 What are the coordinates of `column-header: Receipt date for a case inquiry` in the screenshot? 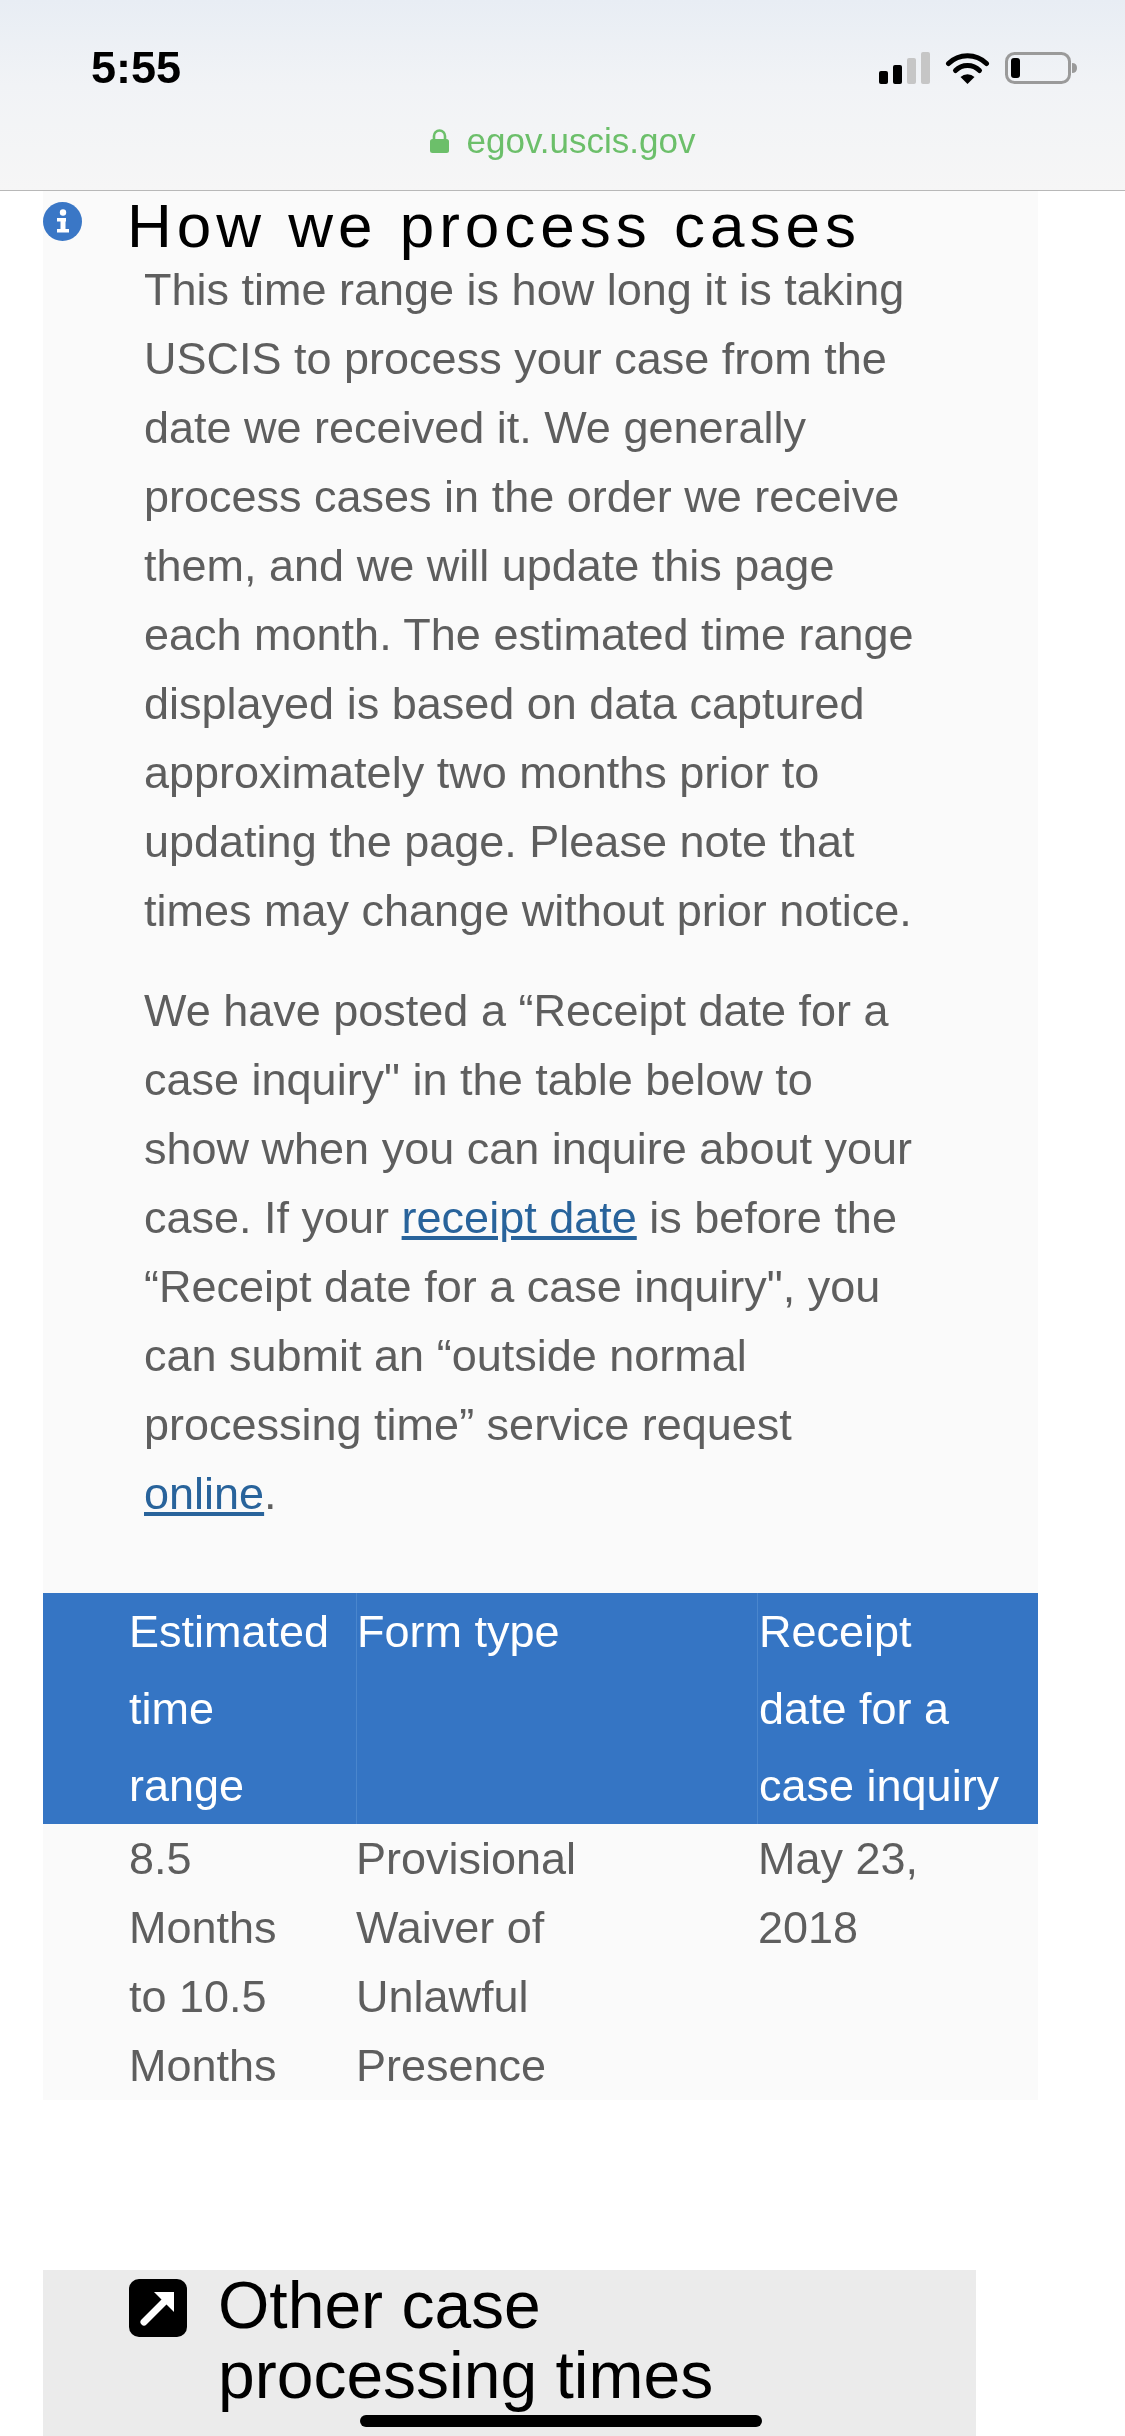 It's located at (897, 1708).